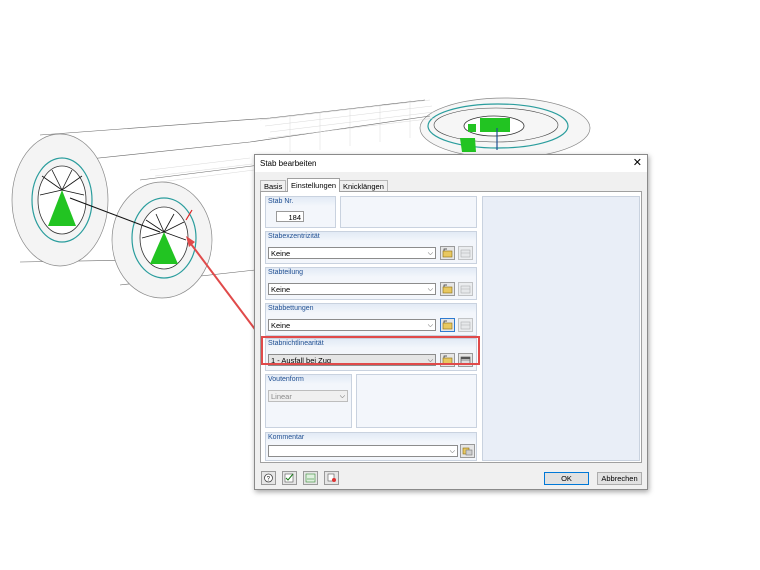  I want to click on title-bar: Stab bearbeiten ✕, so click(451, 163).